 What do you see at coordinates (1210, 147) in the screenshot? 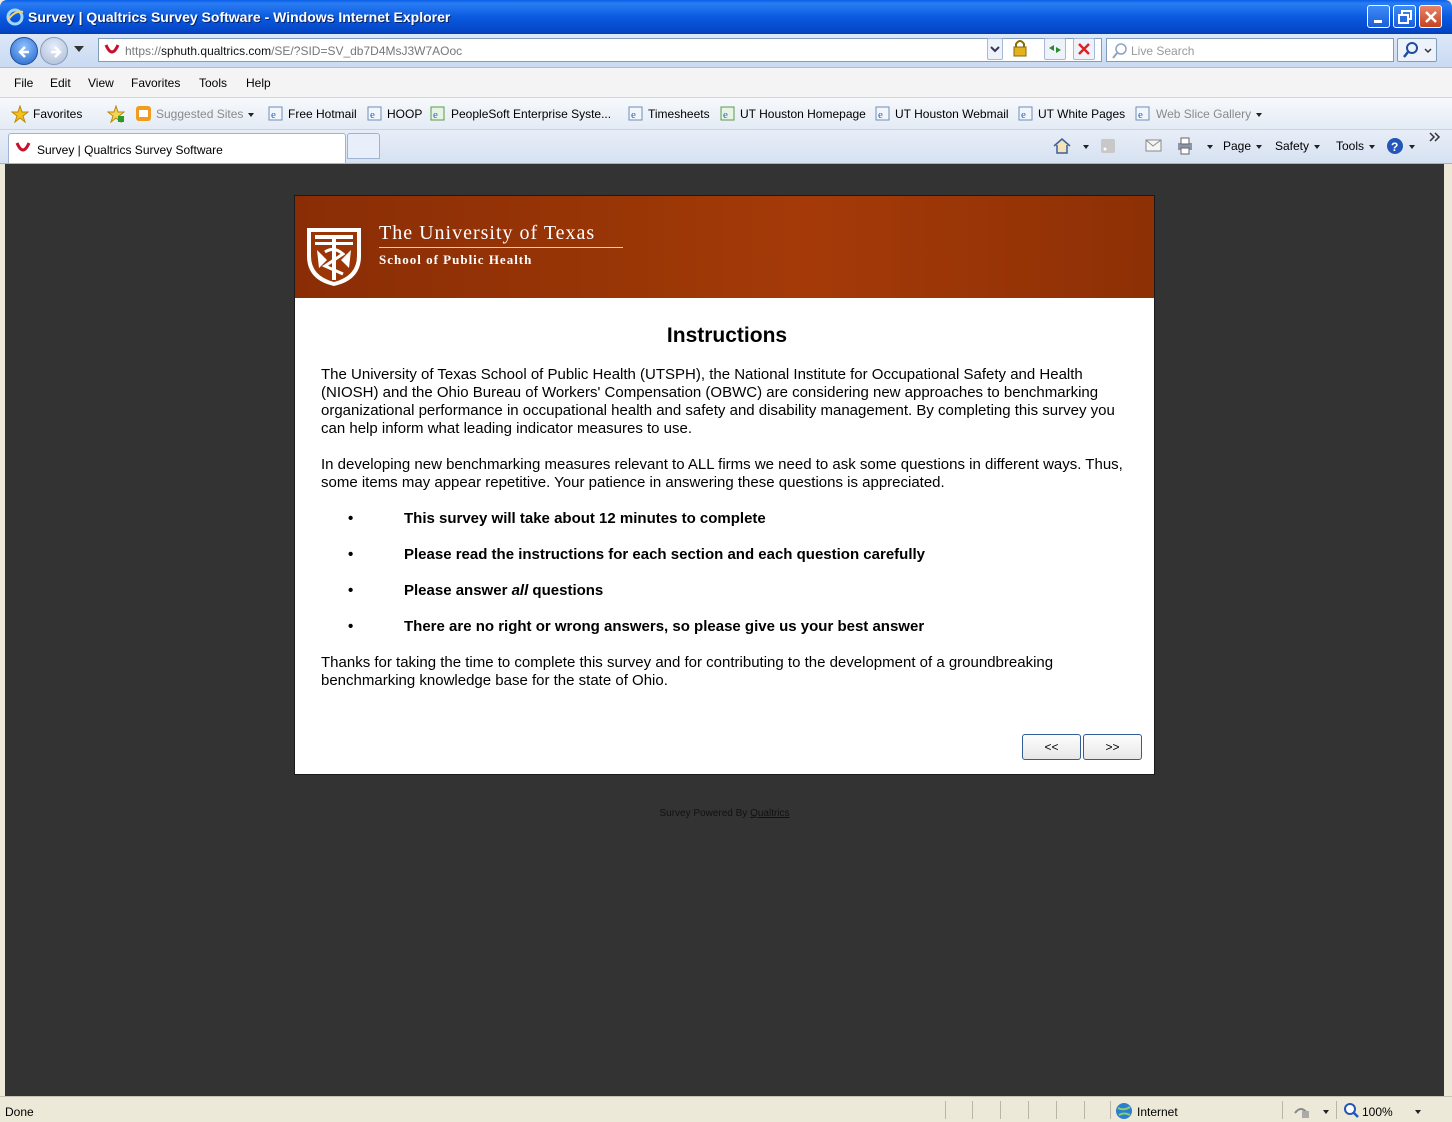
I see `print-dropdown-icon` at bounding box center [1210, 147].